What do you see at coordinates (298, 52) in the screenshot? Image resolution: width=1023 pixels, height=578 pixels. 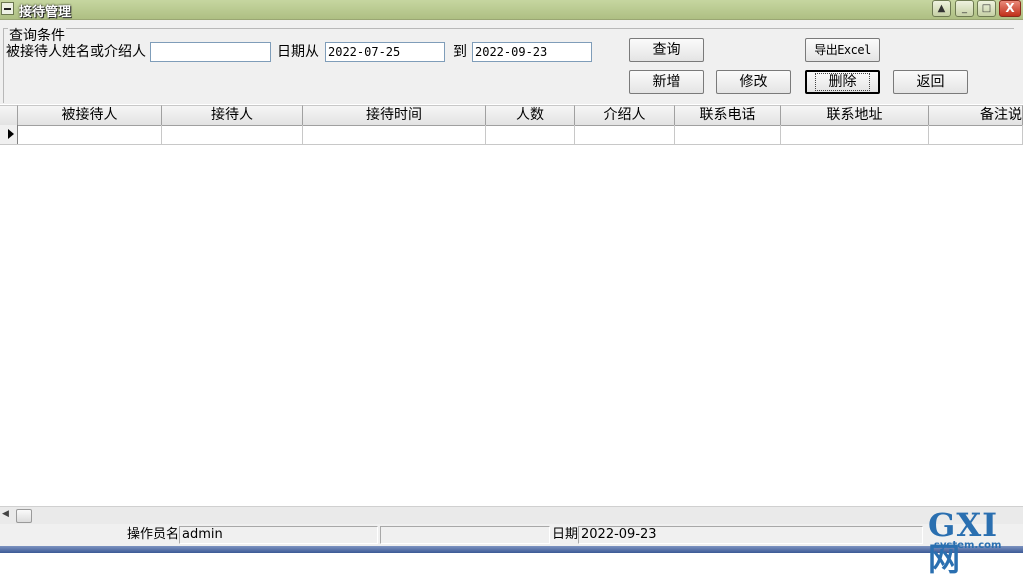 I see `date-from-label: 日期从` at bounding box center [298, 52].